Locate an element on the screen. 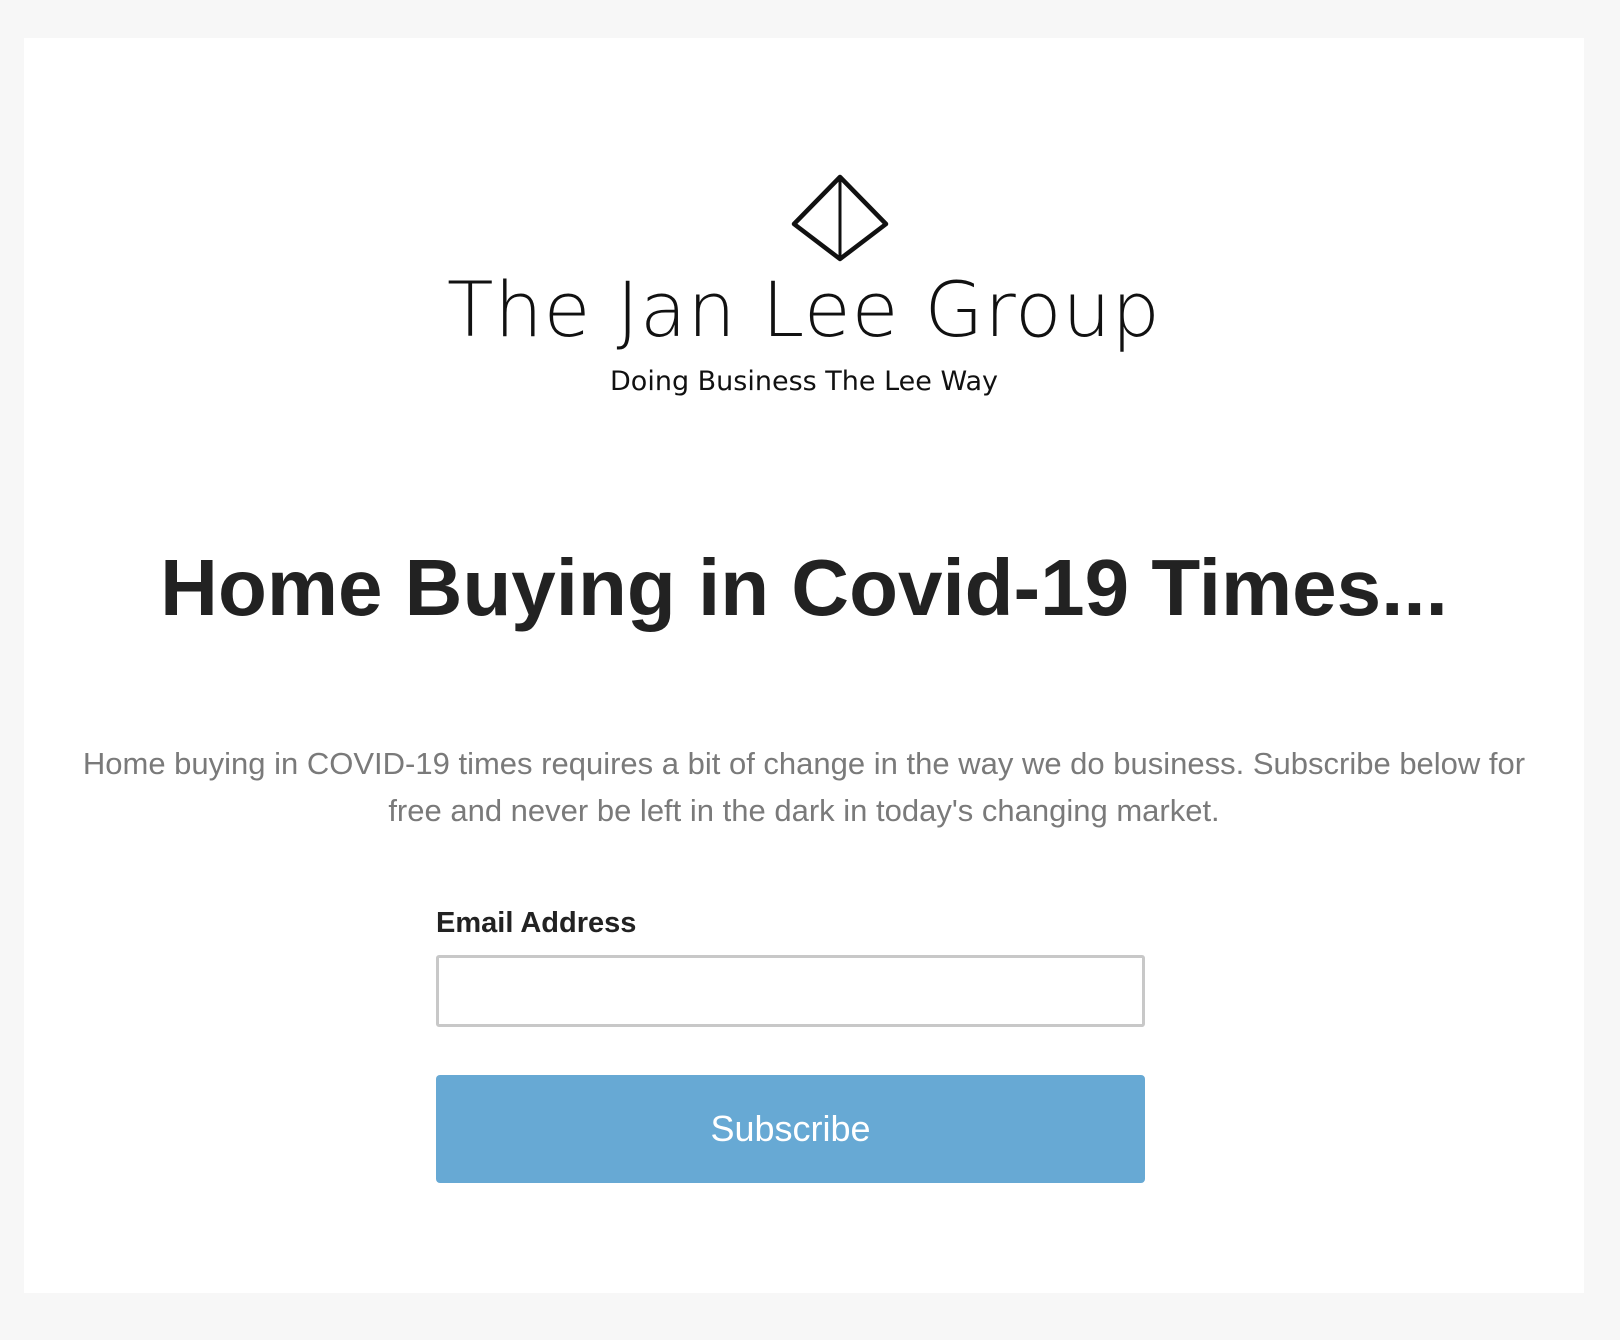 The width and height of the screenshot is (1620, 1340). brand-name: The Jan Lee Group is located at coordinates (804, 309).